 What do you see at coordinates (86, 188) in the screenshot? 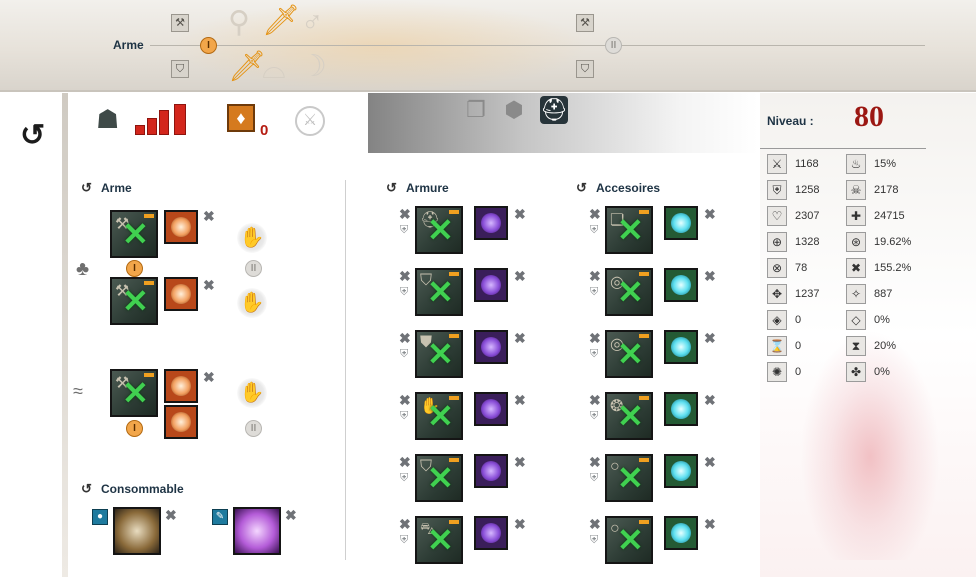
I see `weapon-reset-icon: ↺` at bounding box center [86, 188].